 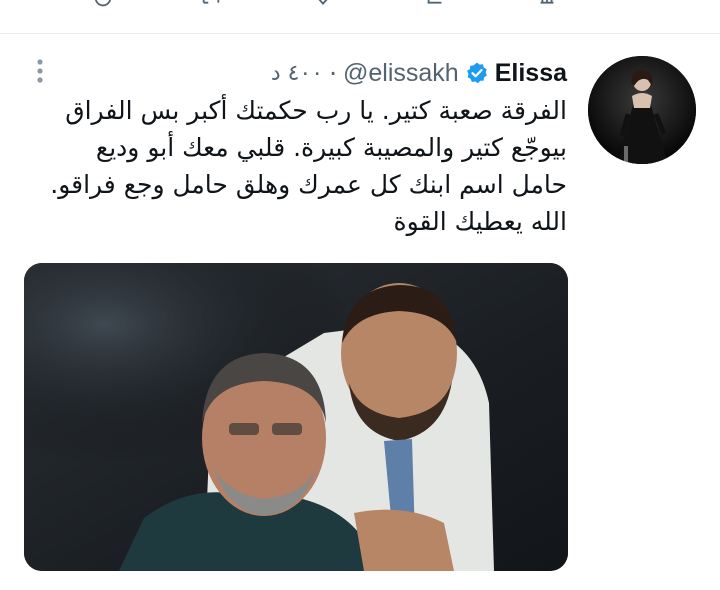 What do you see at coordinates (480, 221) in the screenshot?
I see `tweet-text-line: الله يعطيك القوة` at bounding box center [480, 221].